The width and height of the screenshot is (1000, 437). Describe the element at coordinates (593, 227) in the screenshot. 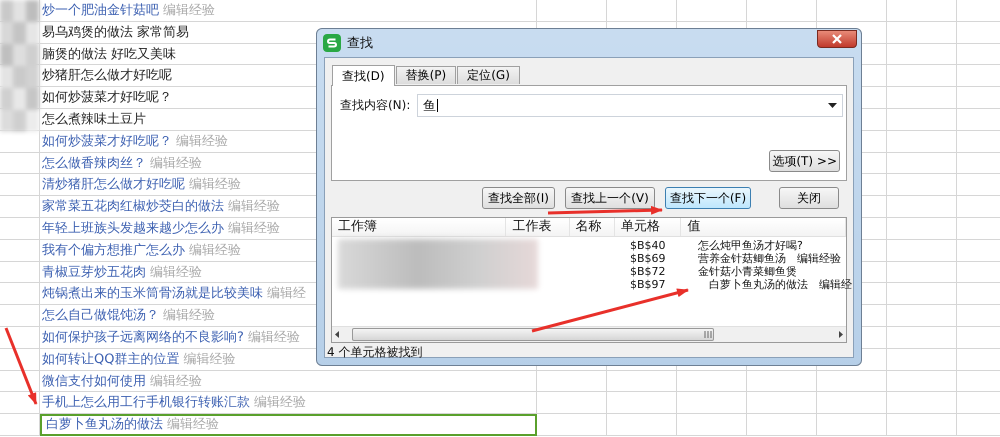

I see `column-header: 名称` at that location.